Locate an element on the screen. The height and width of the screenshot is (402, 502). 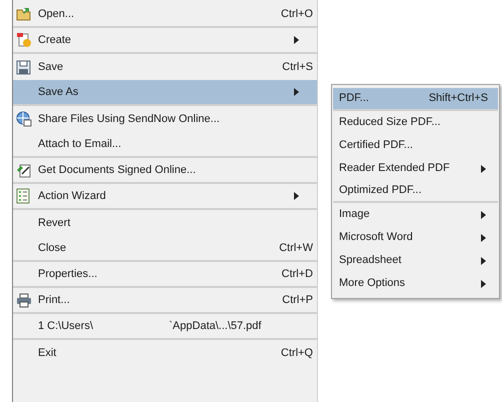
shortcut-label: Shift+Ctrl+S is located at coordinates (458, 98).